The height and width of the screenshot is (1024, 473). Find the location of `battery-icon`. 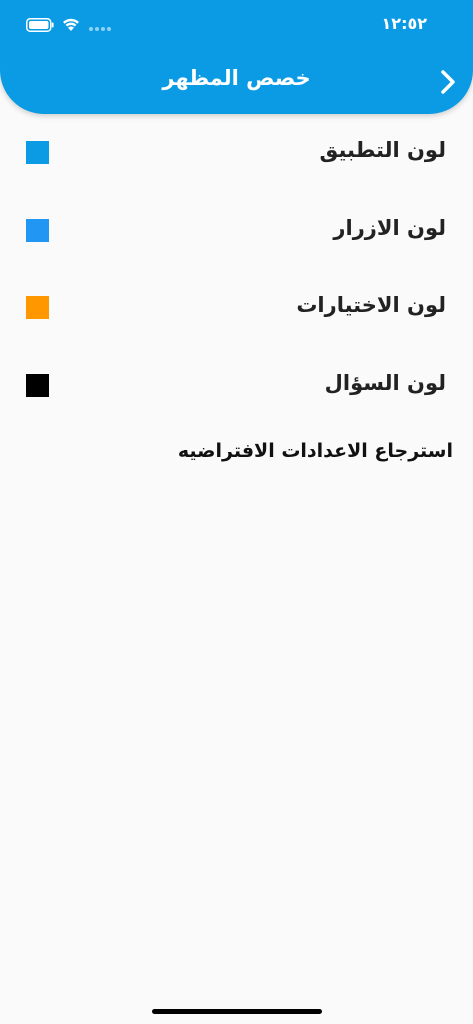

battery-icon is located at coordinates (40, 25).